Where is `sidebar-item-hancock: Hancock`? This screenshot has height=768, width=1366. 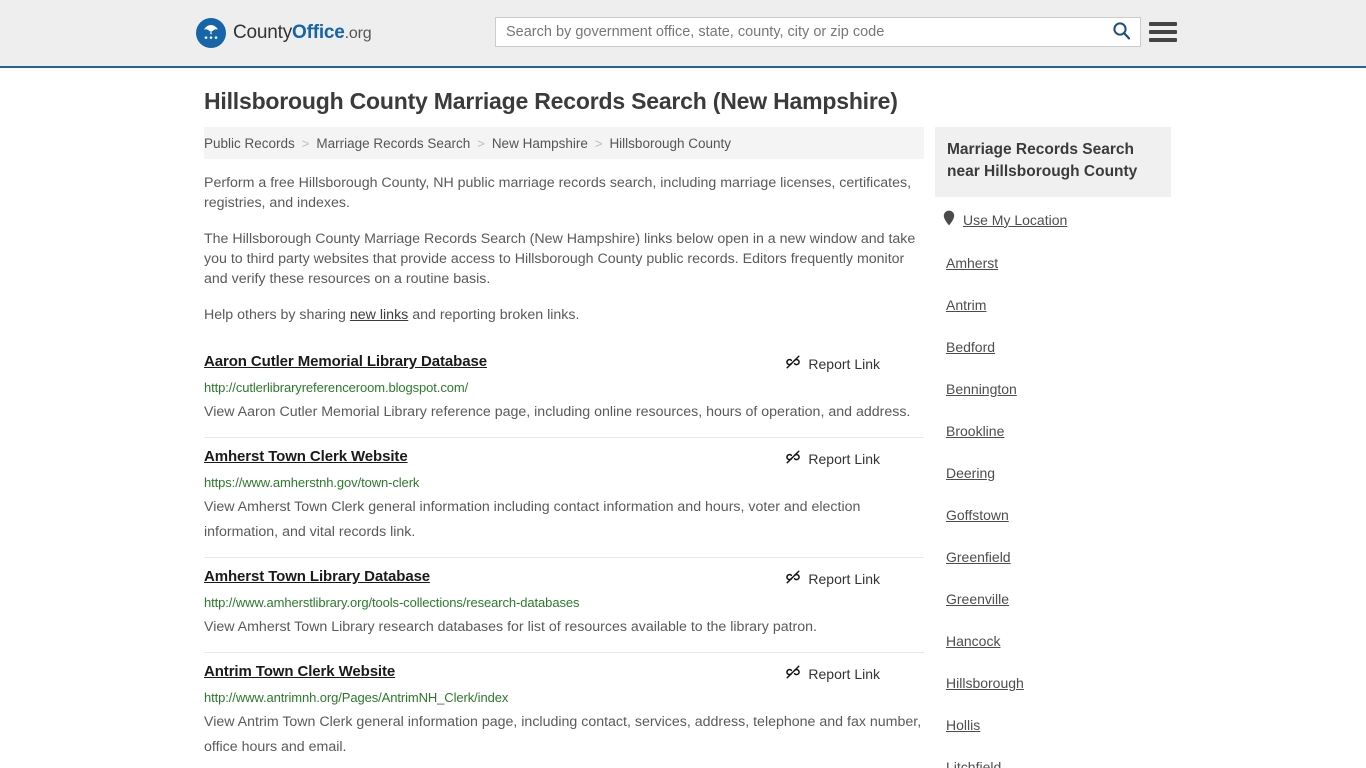 sidebar-item-hancock: Hancock is located at coordinates (1053, 641).